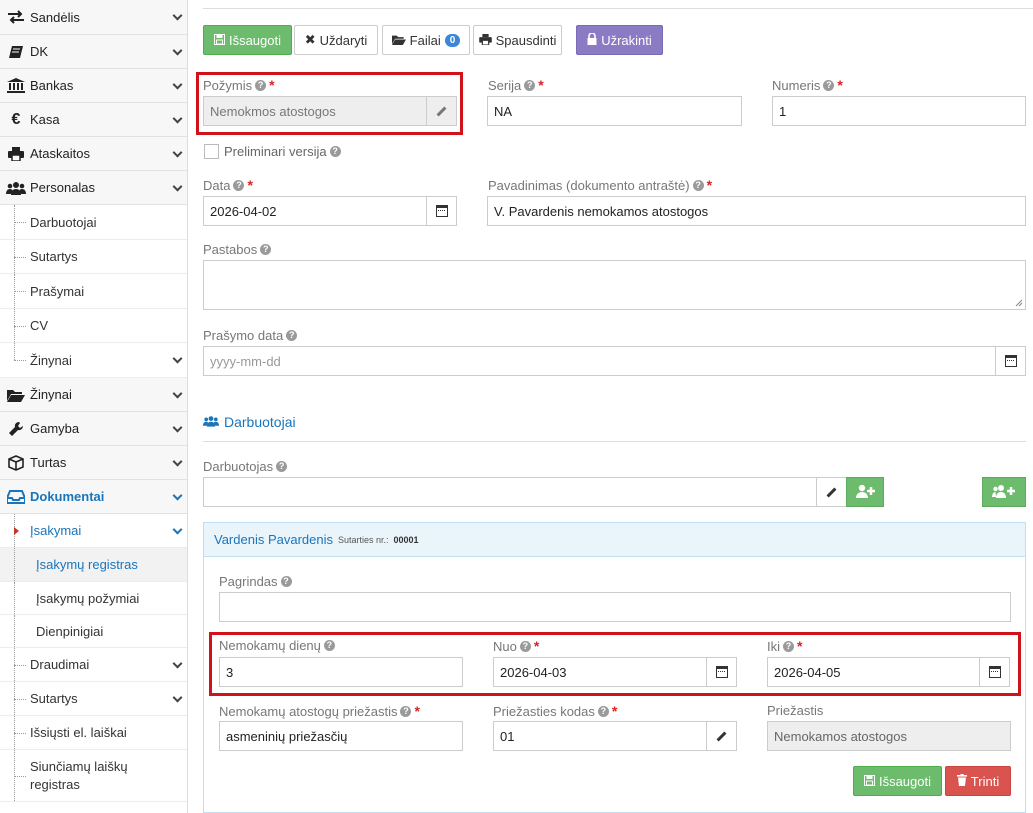 The image size is (1033, 813). I want to click on files-button: Failai 0, so click(426, 40).